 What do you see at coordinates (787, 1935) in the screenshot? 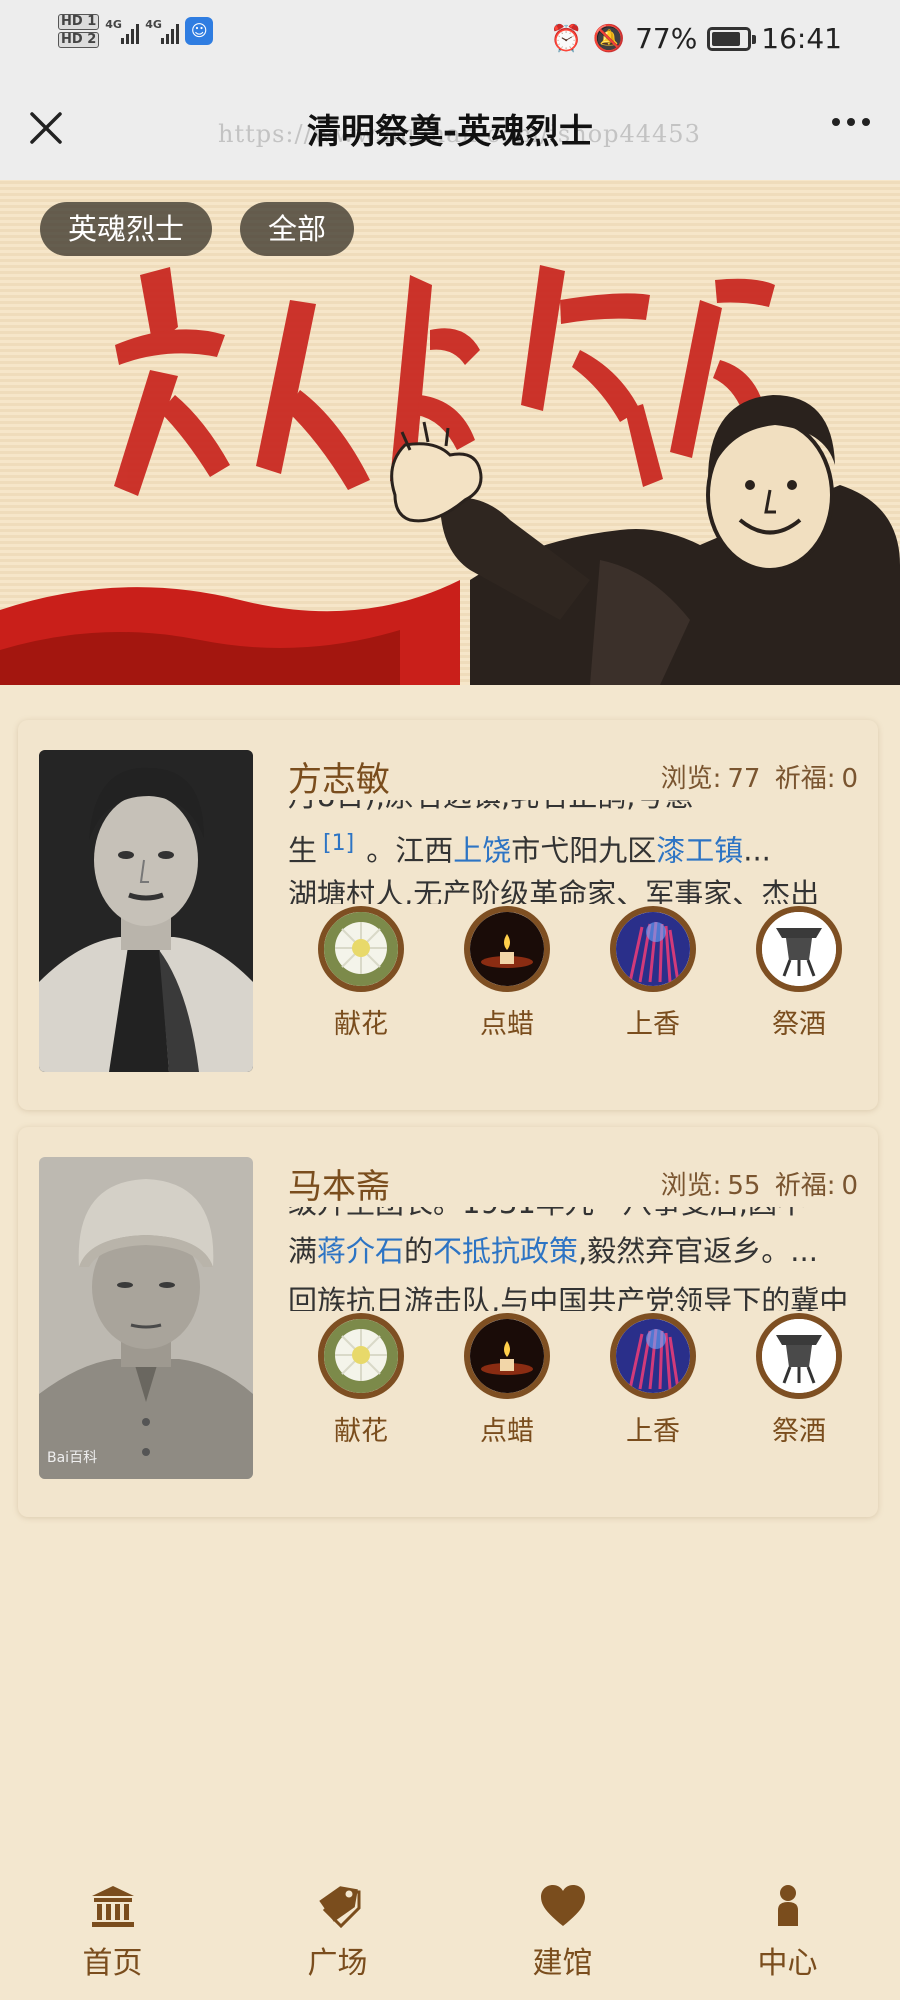
I see `nav-center: 中心` at bounding box center [787, 1935].